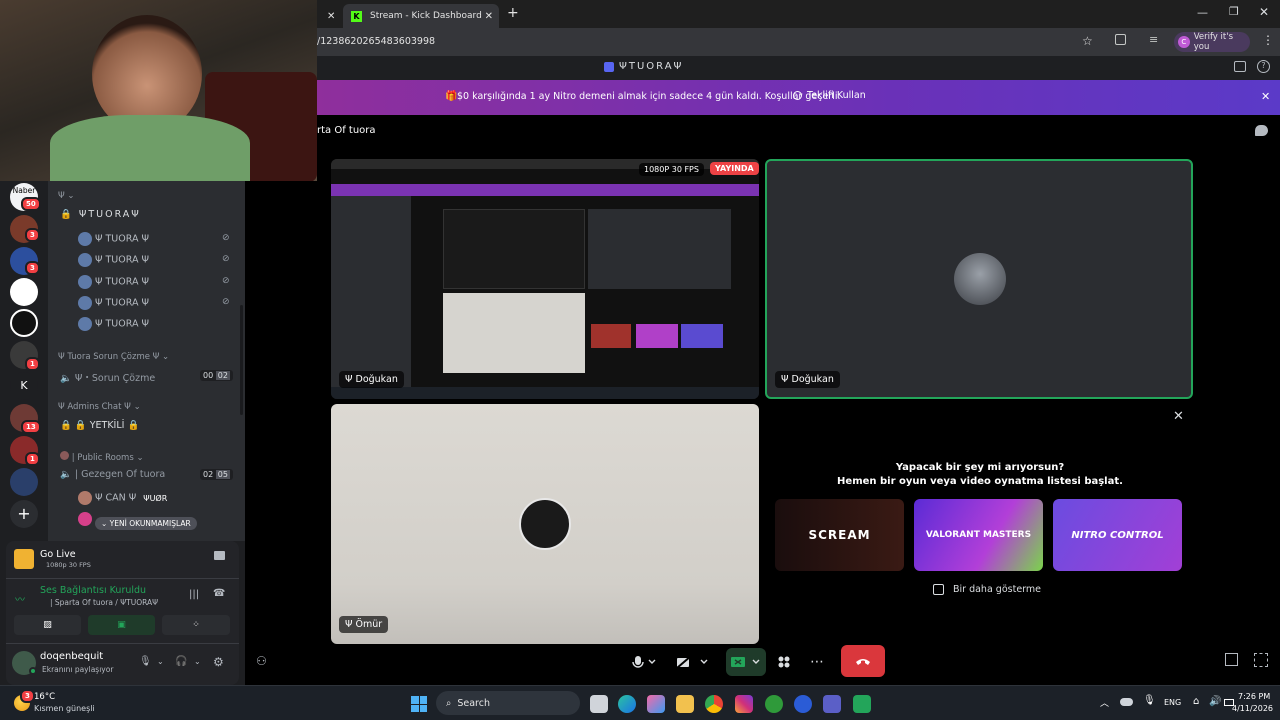 This screenshot has height=720, width=1280. Describe the element at coordinates (1196, 701) in the screenshot. I see `network-icon: ⌂` at that location.